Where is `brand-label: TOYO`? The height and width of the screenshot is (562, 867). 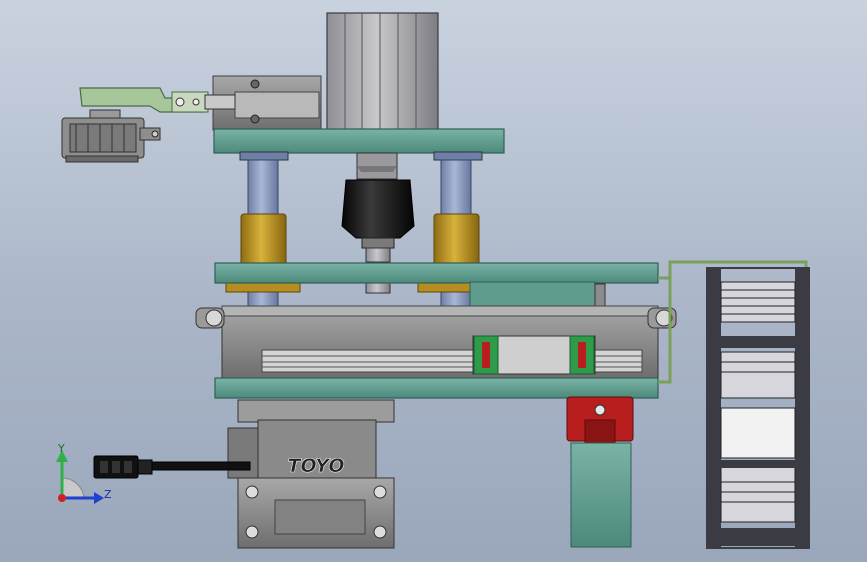 brand-label: TOYO is located at coordinates (316, 466).